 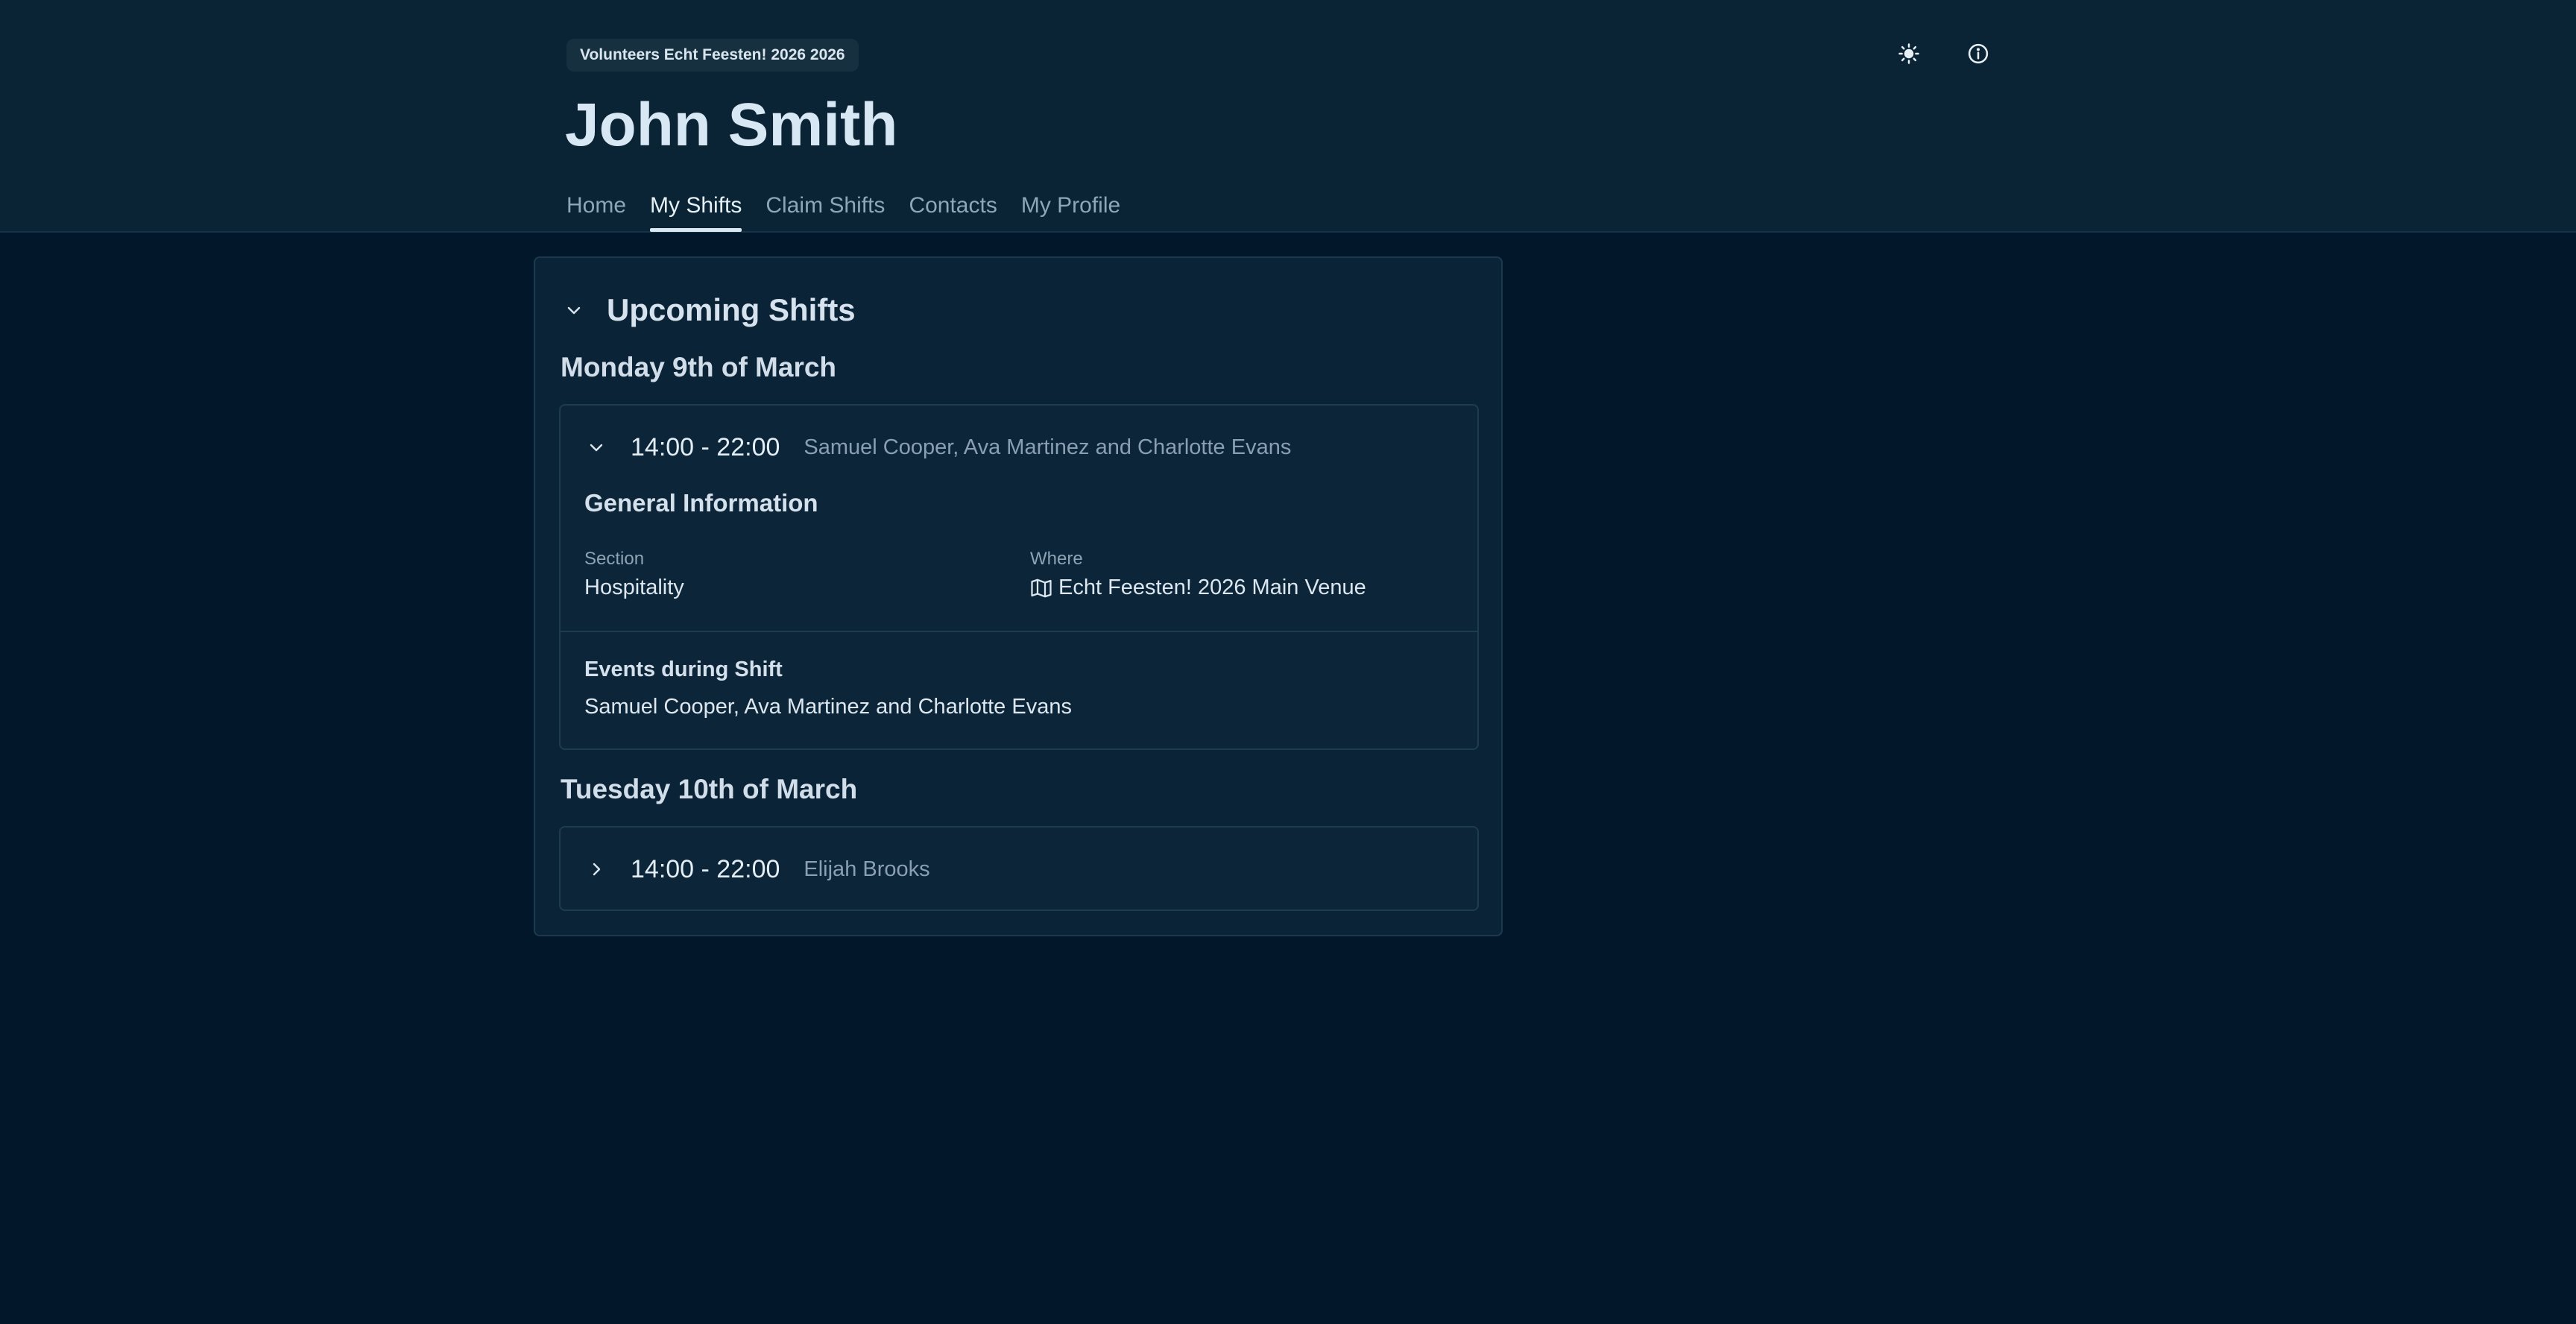 I want to click on upcoming-shifts-header: Upcoming Shifts, so click(x=707, y=310).